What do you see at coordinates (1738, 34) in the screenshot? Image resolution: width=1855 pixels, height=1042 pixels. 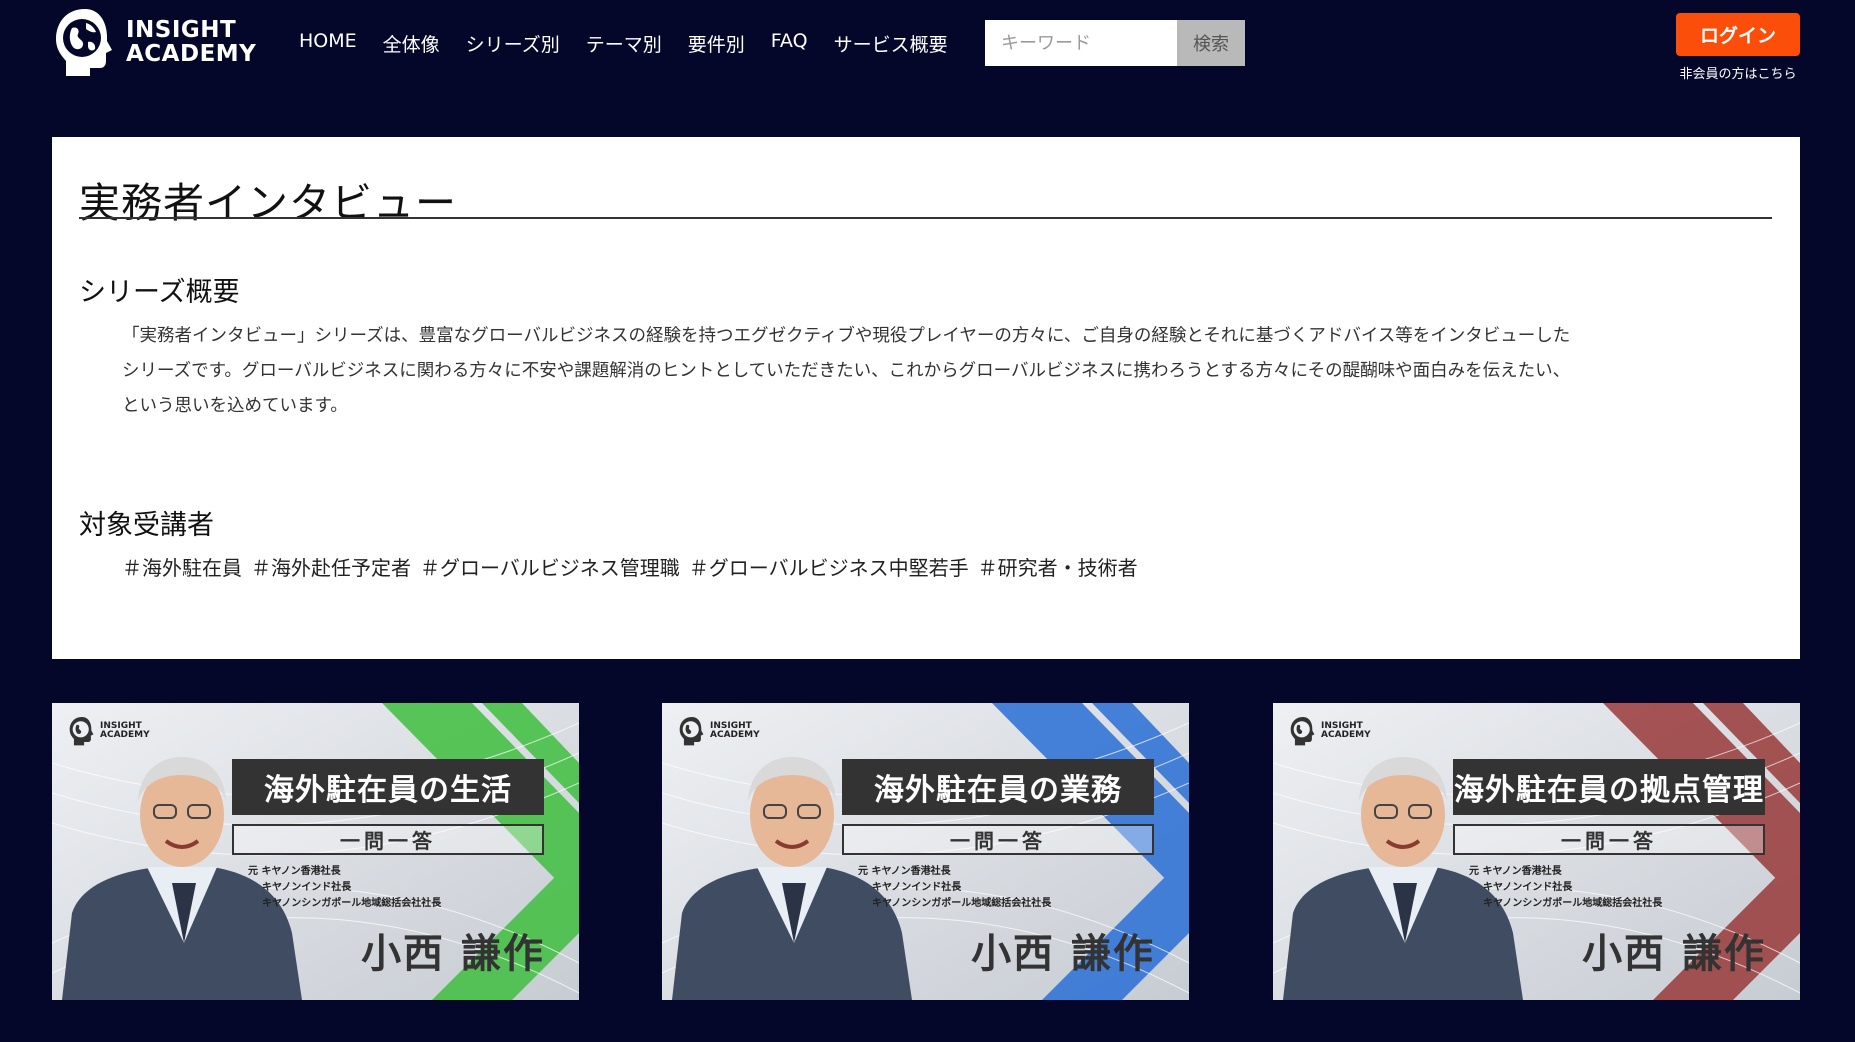 I see `login-button: ログイン` at bounding box center [1738, 34].